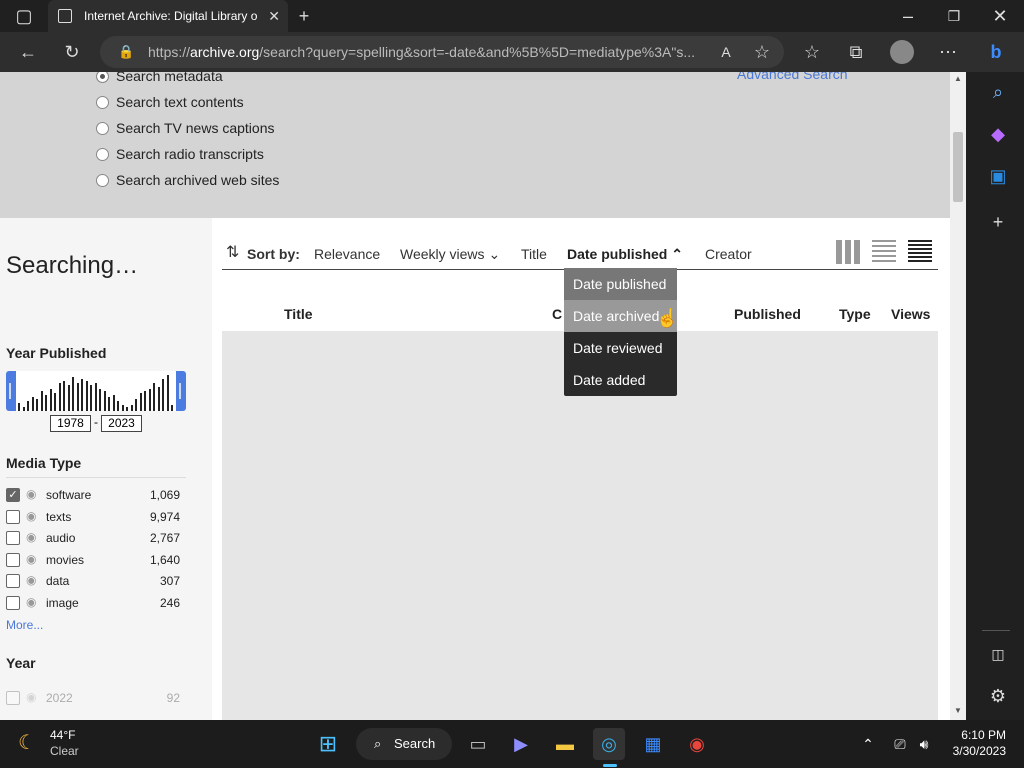 This screenshot has height=768, width=1024. I want to click on bing-icon: b, so click(996, 52).